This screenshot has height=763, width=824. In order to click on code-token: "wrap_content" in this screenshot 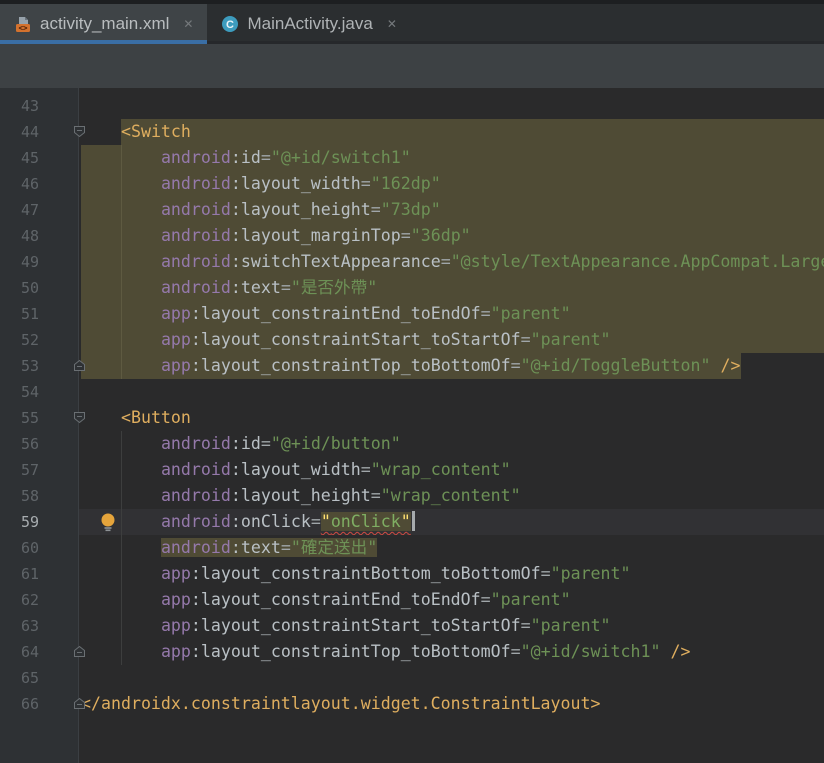, I will do `click(450, 495)`.